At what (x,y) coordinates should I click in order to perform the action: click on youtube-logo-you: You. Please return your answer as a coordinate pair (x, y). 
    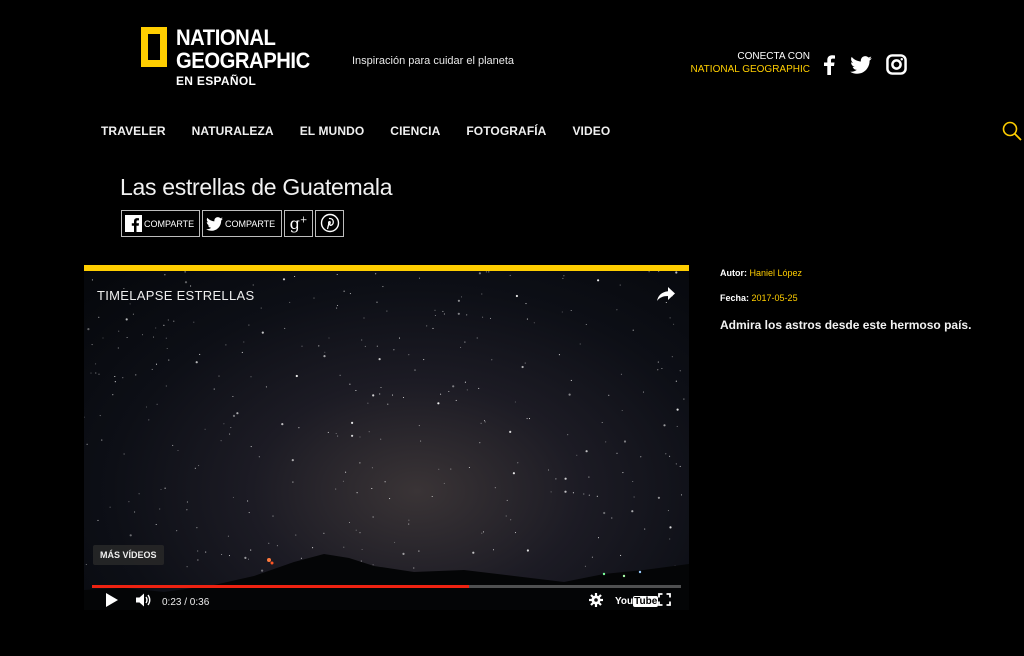
    Looking at the image, I should click on (624, 601).